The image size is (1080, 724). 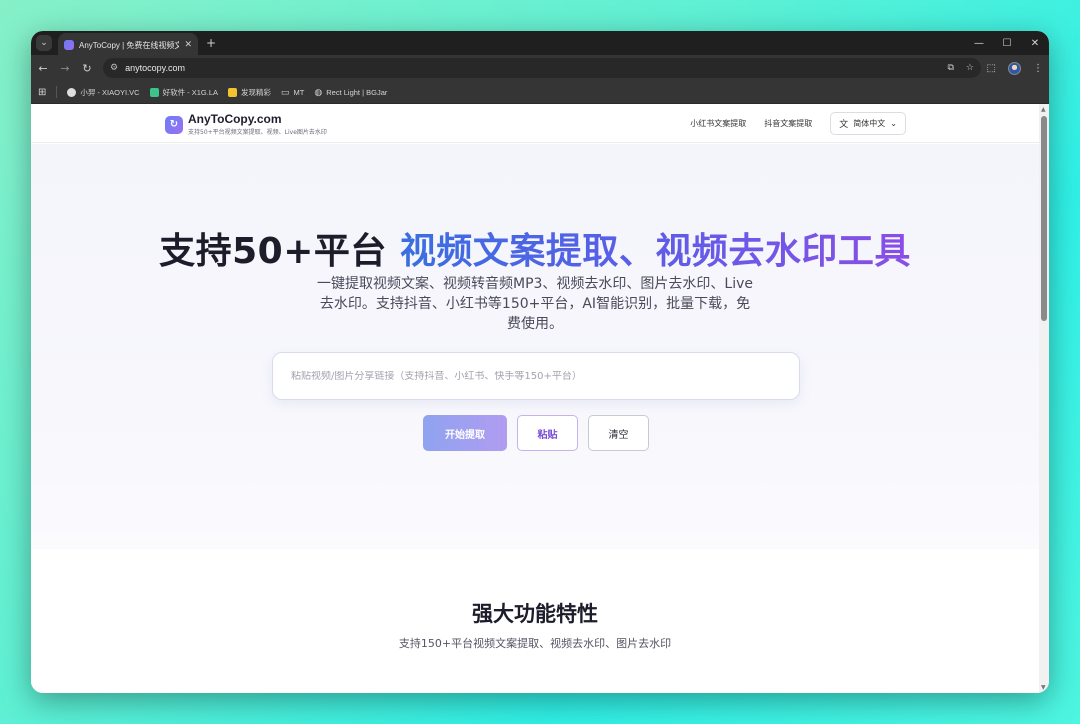 I want to click on new-tab-icon: +, so click(x=211, y=43).